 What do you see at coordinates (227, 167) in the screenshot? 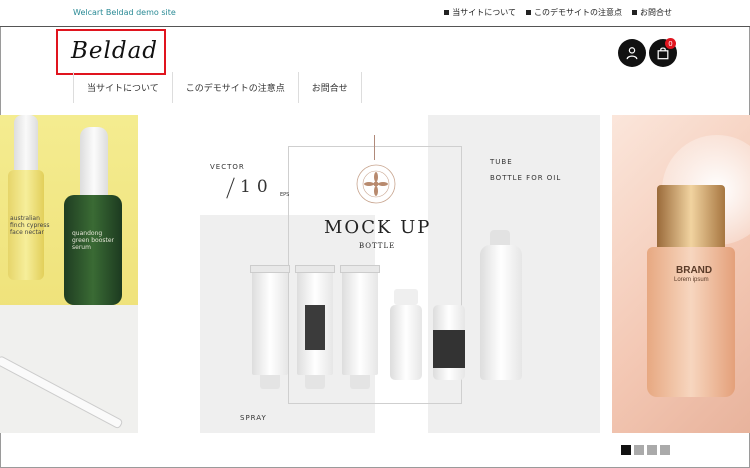
I see `vector-label: VECTOR` at bounding box center [227, 167].